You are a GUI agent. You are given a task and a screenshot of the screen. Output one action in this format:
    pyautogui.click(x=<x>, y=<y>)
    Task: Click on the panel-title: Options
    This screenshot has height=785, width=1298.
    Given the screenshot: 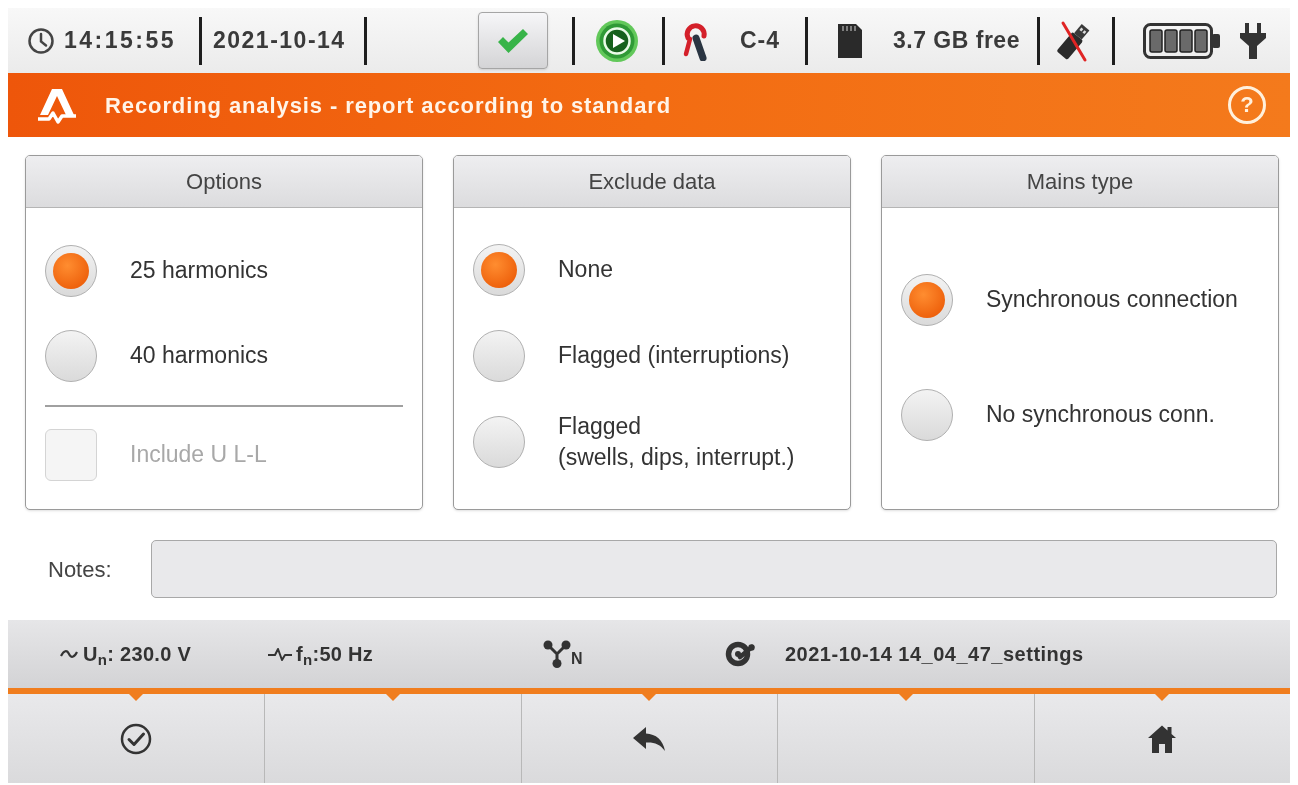 What is the action you would take?
    pyautogui.click(x=224, y=182)
    